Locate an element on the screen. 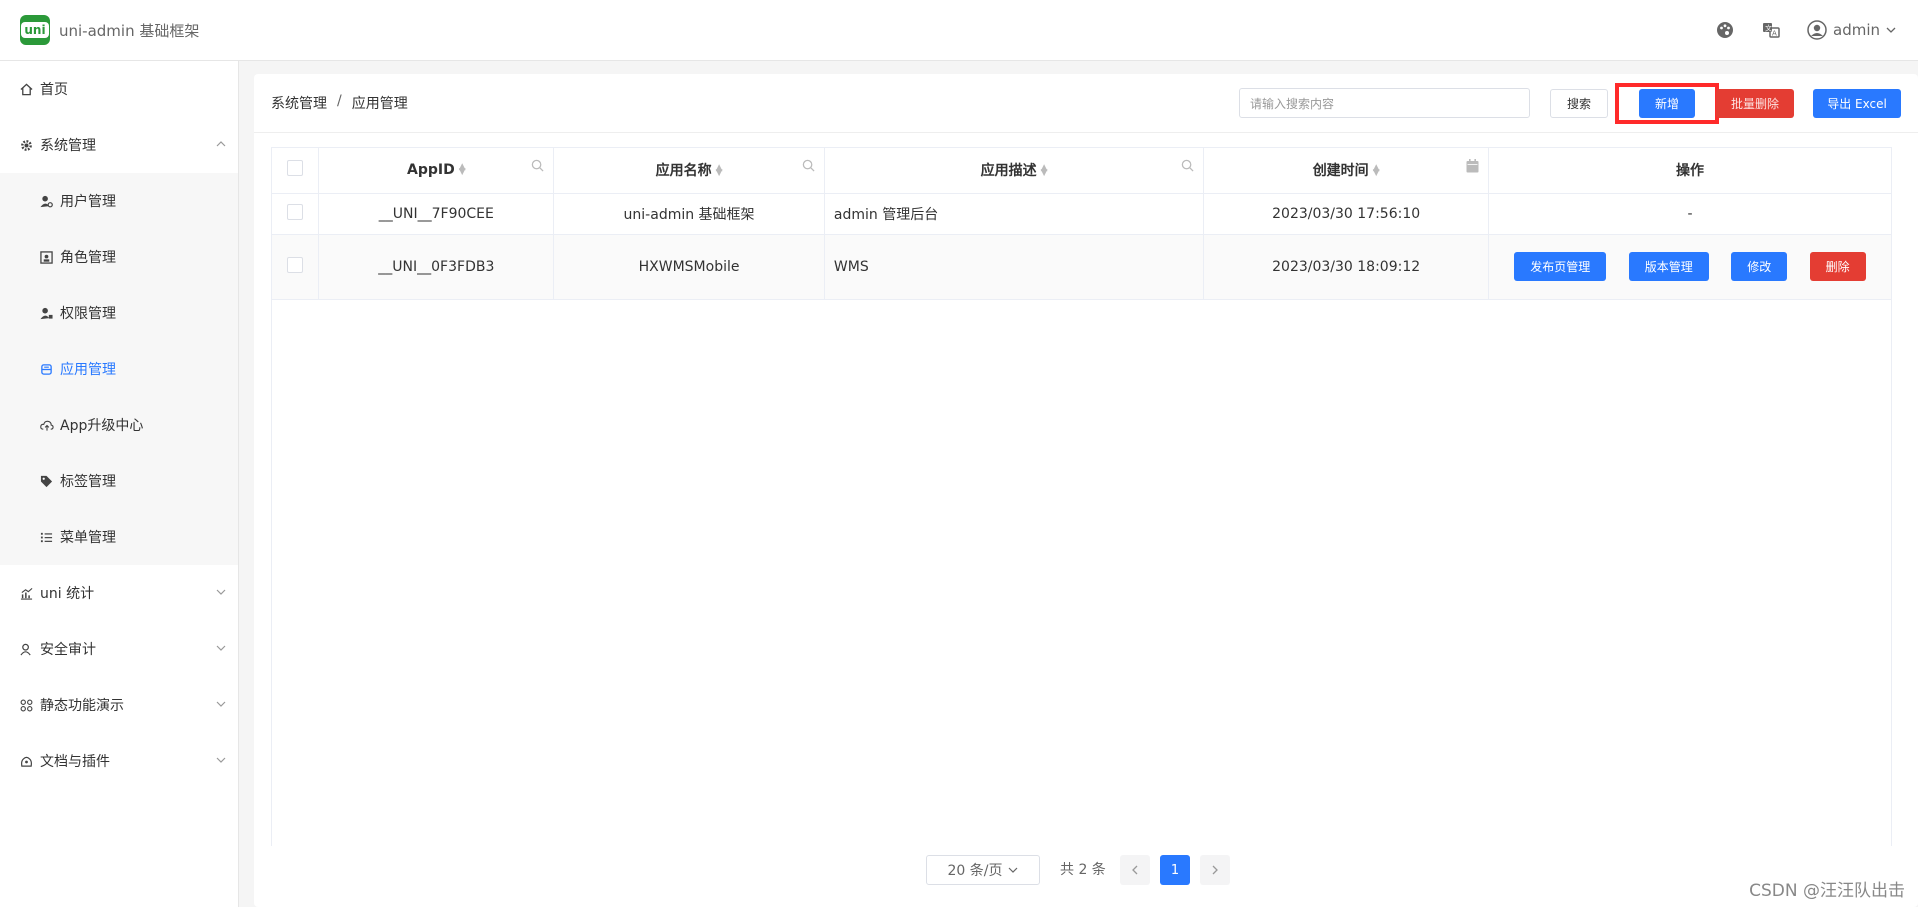 This screenshot has height=907, width=1918. add-button-highlight: 新增 is located at coordinates (1667, 103).